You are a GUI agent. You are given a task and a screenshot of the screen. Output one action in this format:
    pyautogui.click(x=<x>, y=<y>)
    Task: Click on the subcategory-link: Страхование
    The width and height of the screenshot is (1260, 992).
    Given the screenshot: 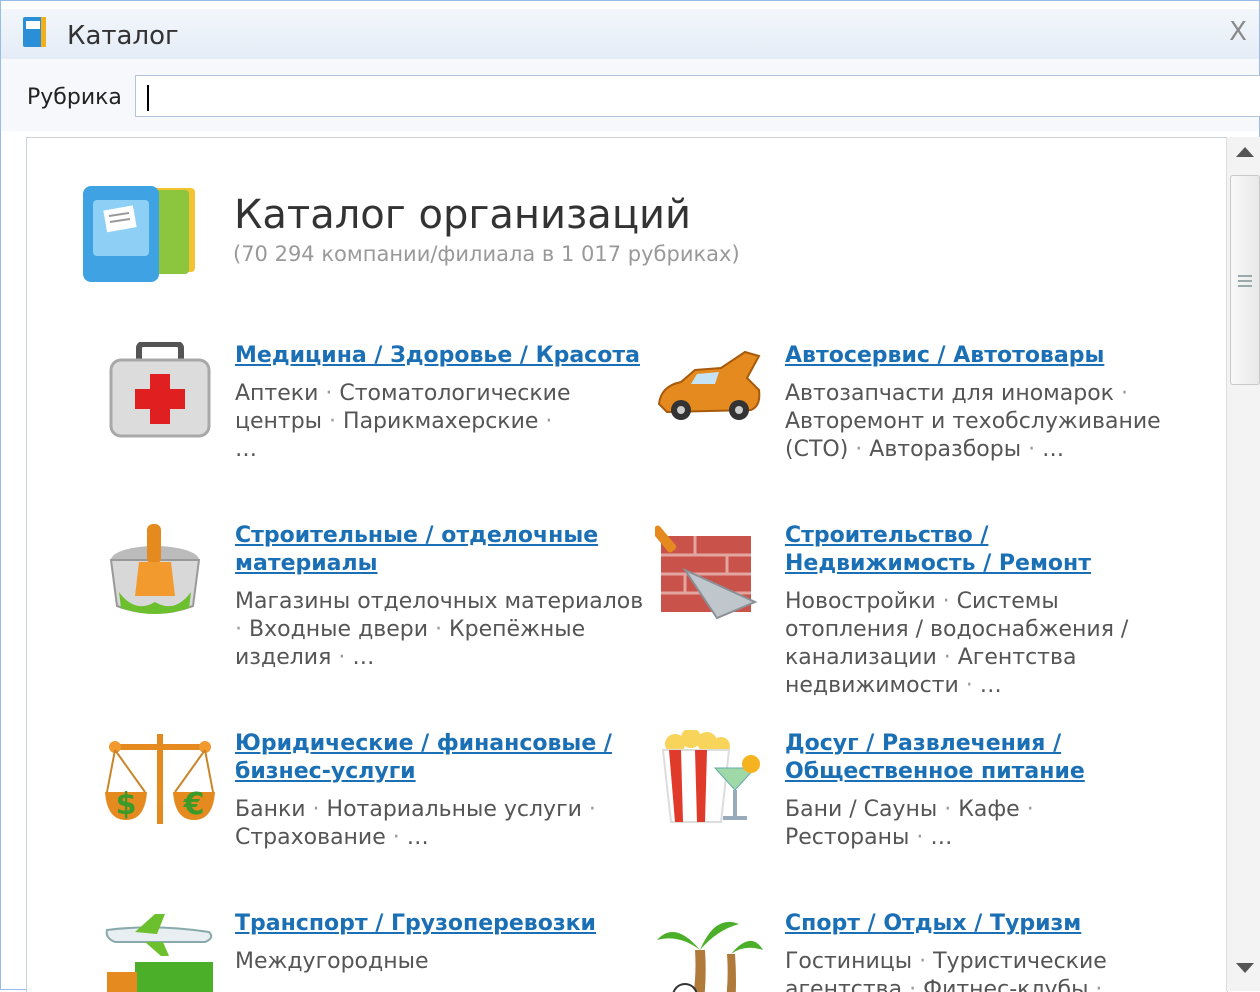 What is the action you would take?
    pyautogui.click(x=310, y=837)
    